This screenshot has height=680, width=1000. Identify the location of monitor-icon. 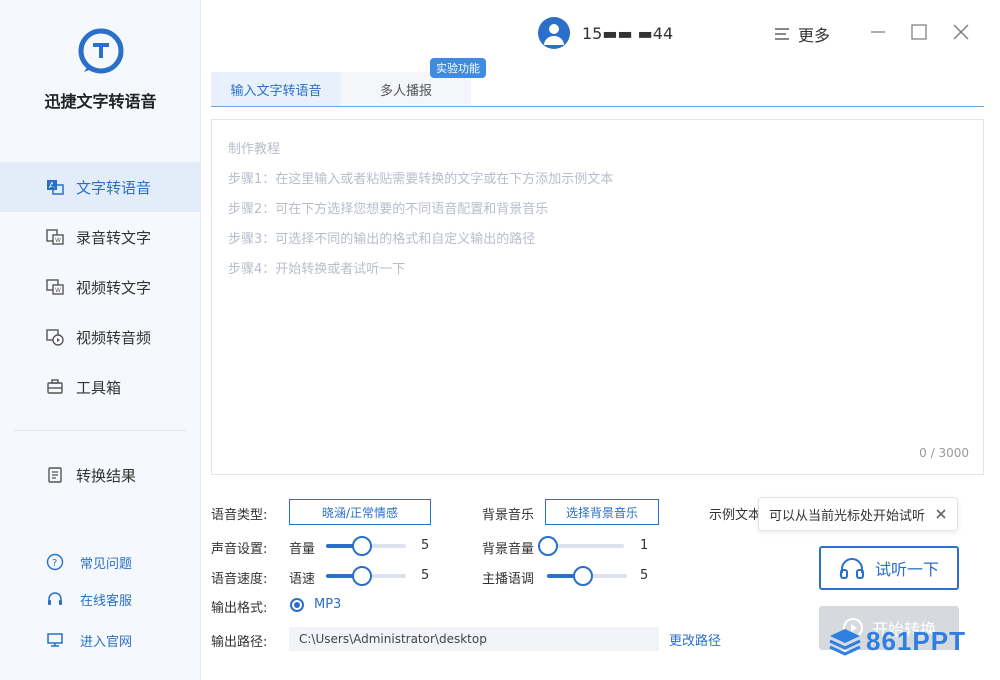
(55, 640).